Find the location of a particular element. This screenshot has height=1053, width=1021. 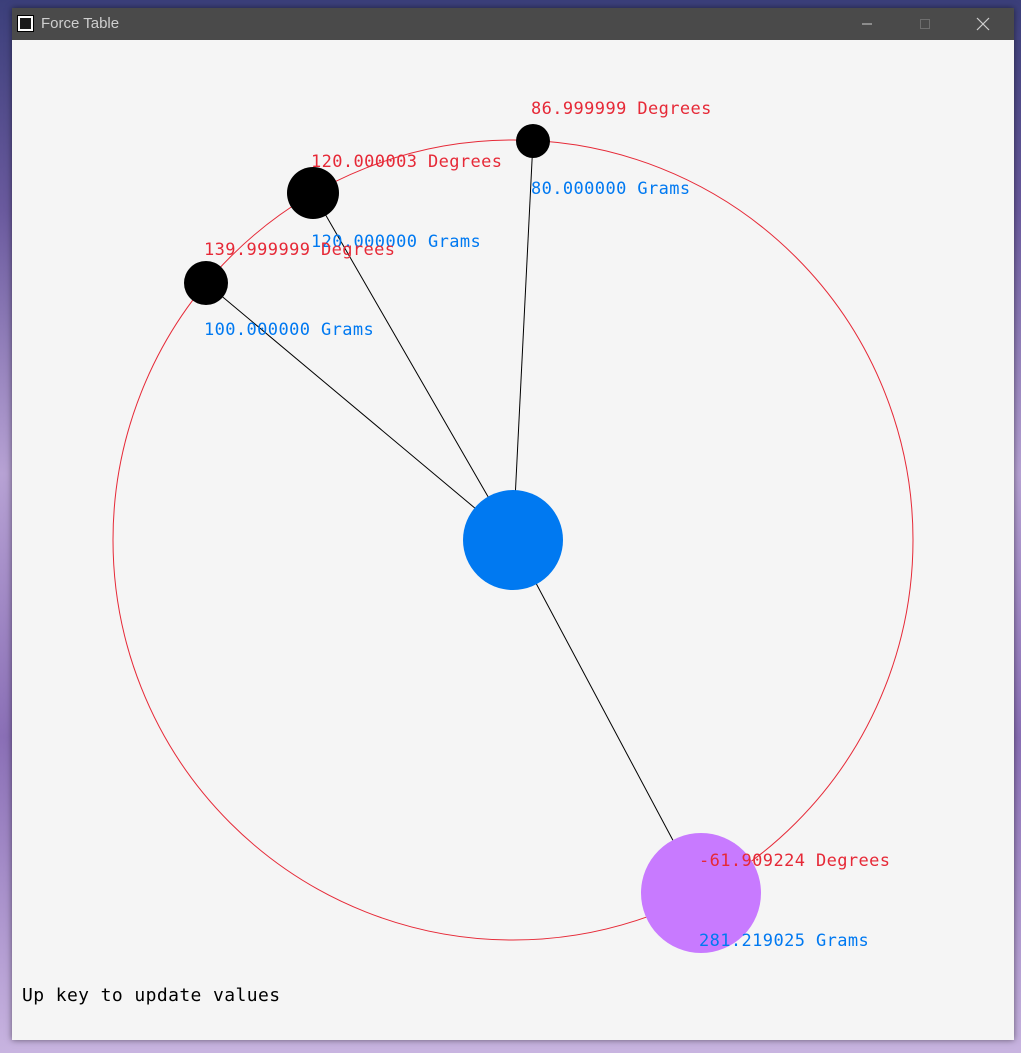

force-3-grams-label: 100.000000 Grams is located at coordinates (289, 330).